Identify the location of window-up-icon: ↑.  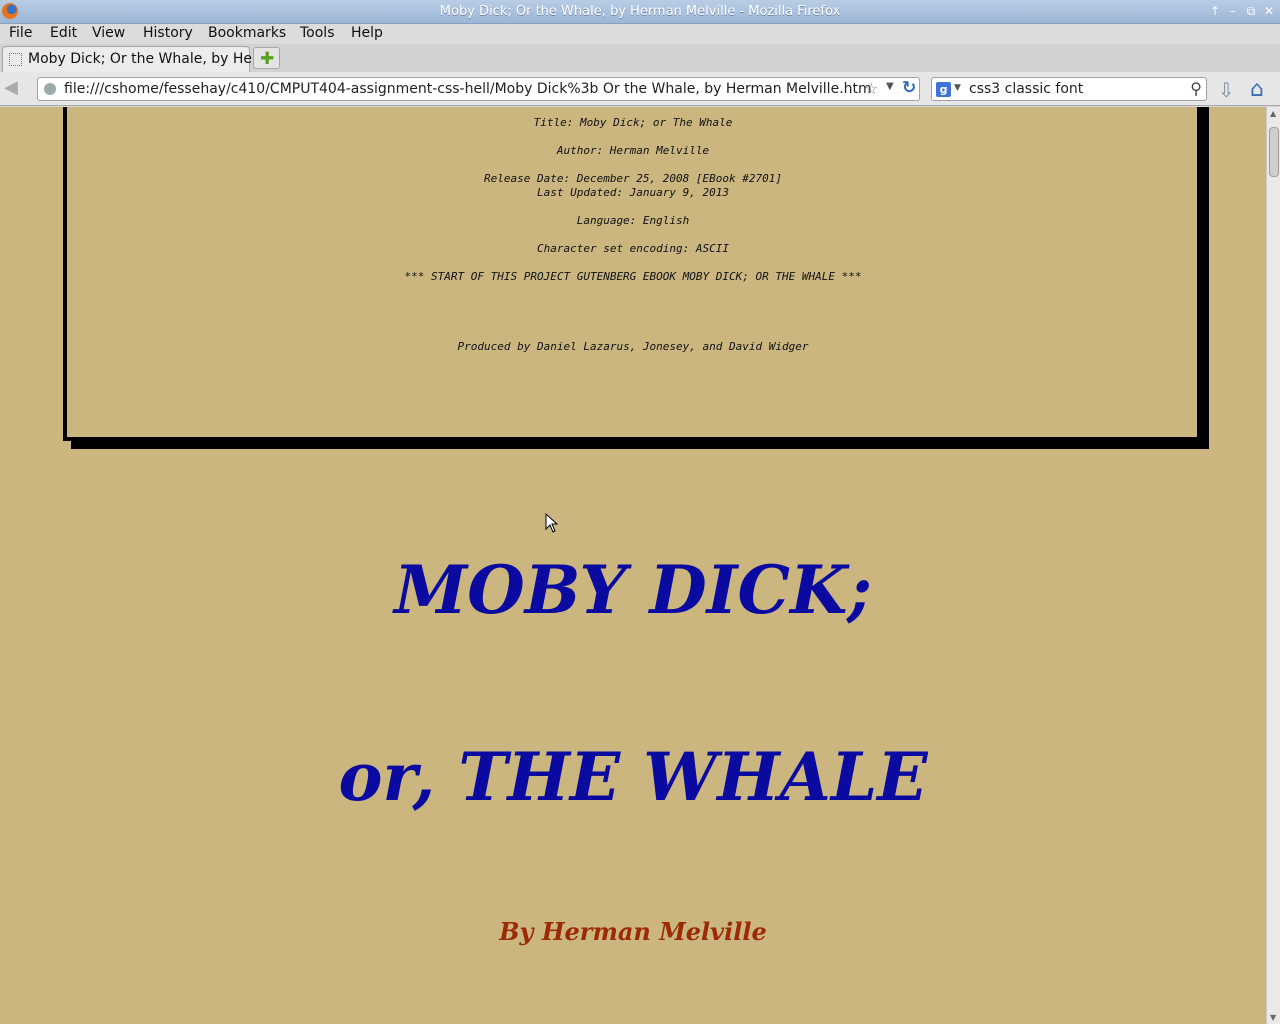
(1215, 11).